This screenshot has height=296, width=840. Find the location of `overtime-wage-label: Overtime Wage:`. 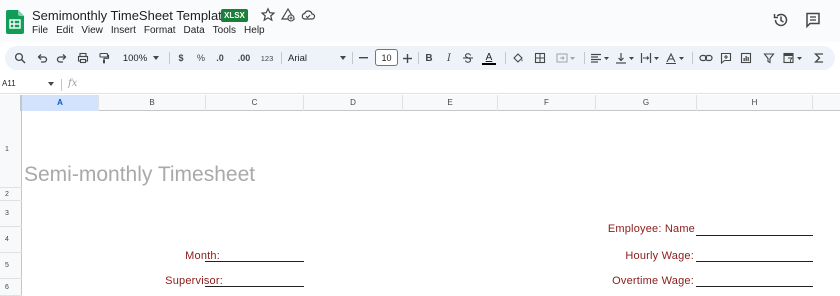

overtime-wage-label: Overtime Wage: is located at coordinates (653, 281).